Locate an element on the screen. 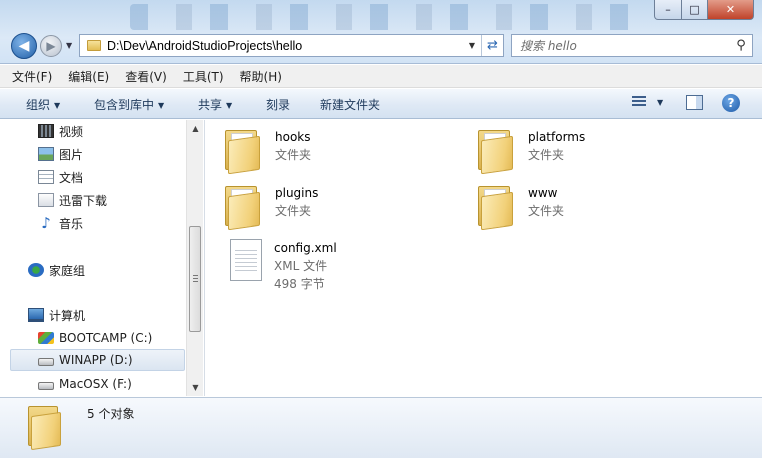 The image size is (762, 458). sidebar-item-label: 迅雷下载 is located at coordinates (83, 200).